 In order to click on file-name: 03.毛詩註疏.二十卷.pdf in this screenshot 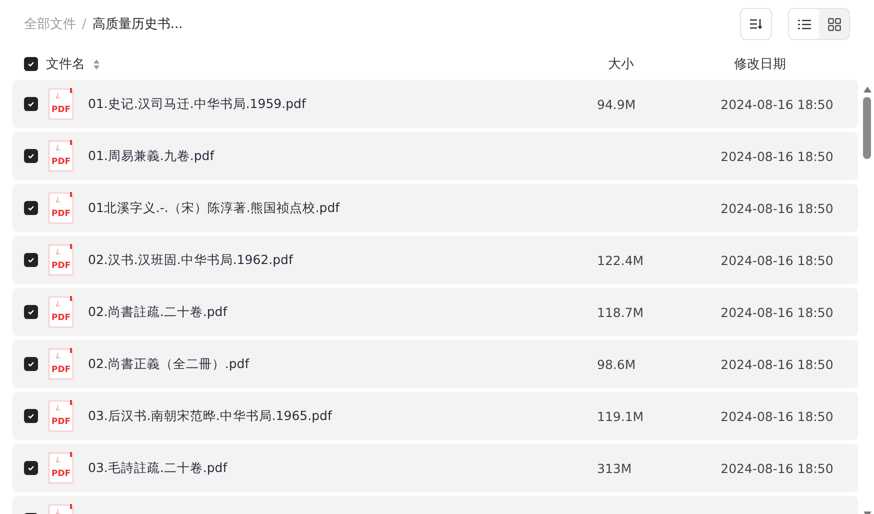, I will do `click(158, 468)`.